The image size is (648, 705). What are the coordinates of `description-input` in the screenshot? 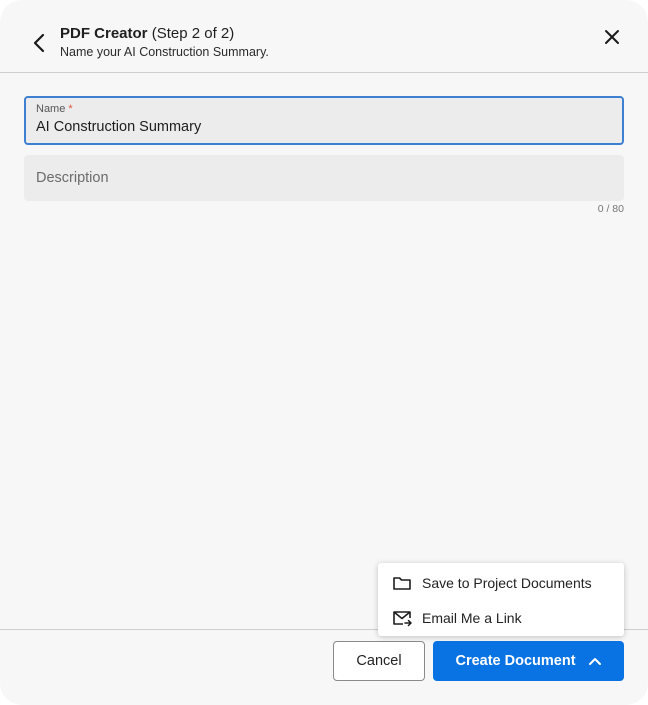 It's located at (321, 178).